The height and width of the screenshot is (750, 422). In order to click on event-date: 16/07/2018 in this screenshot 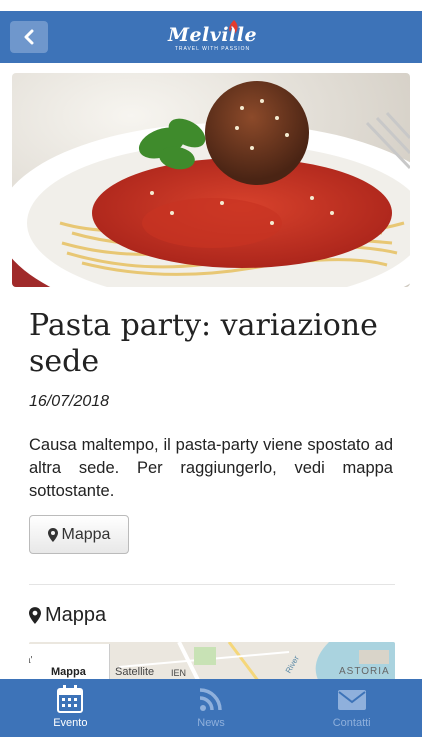, I will do `click(69, 401)`.